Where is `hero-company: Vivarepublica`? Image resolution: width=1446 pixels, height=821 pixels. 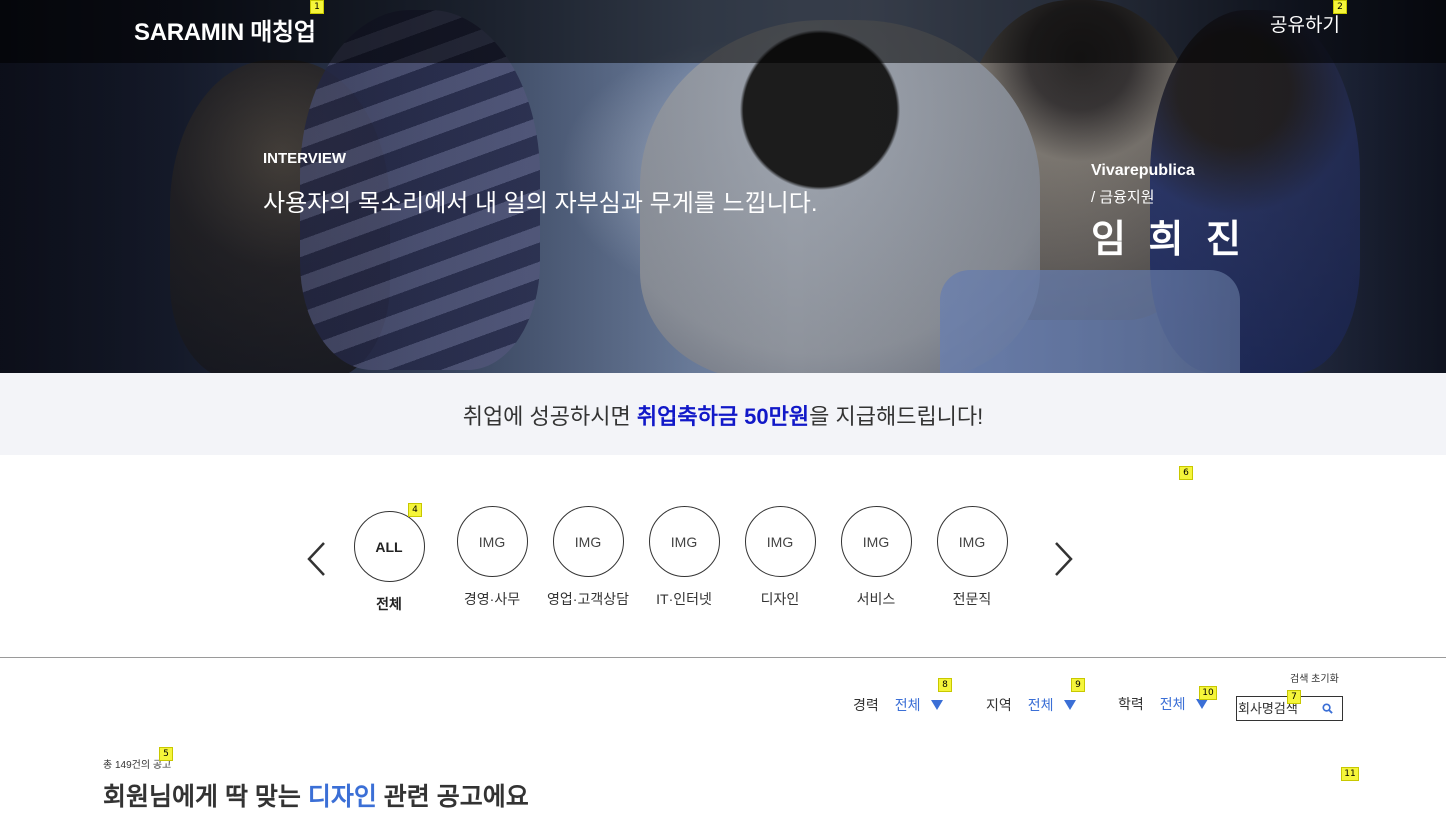 hero-company: Vivarepublica is located at coordinates (1143, 170).